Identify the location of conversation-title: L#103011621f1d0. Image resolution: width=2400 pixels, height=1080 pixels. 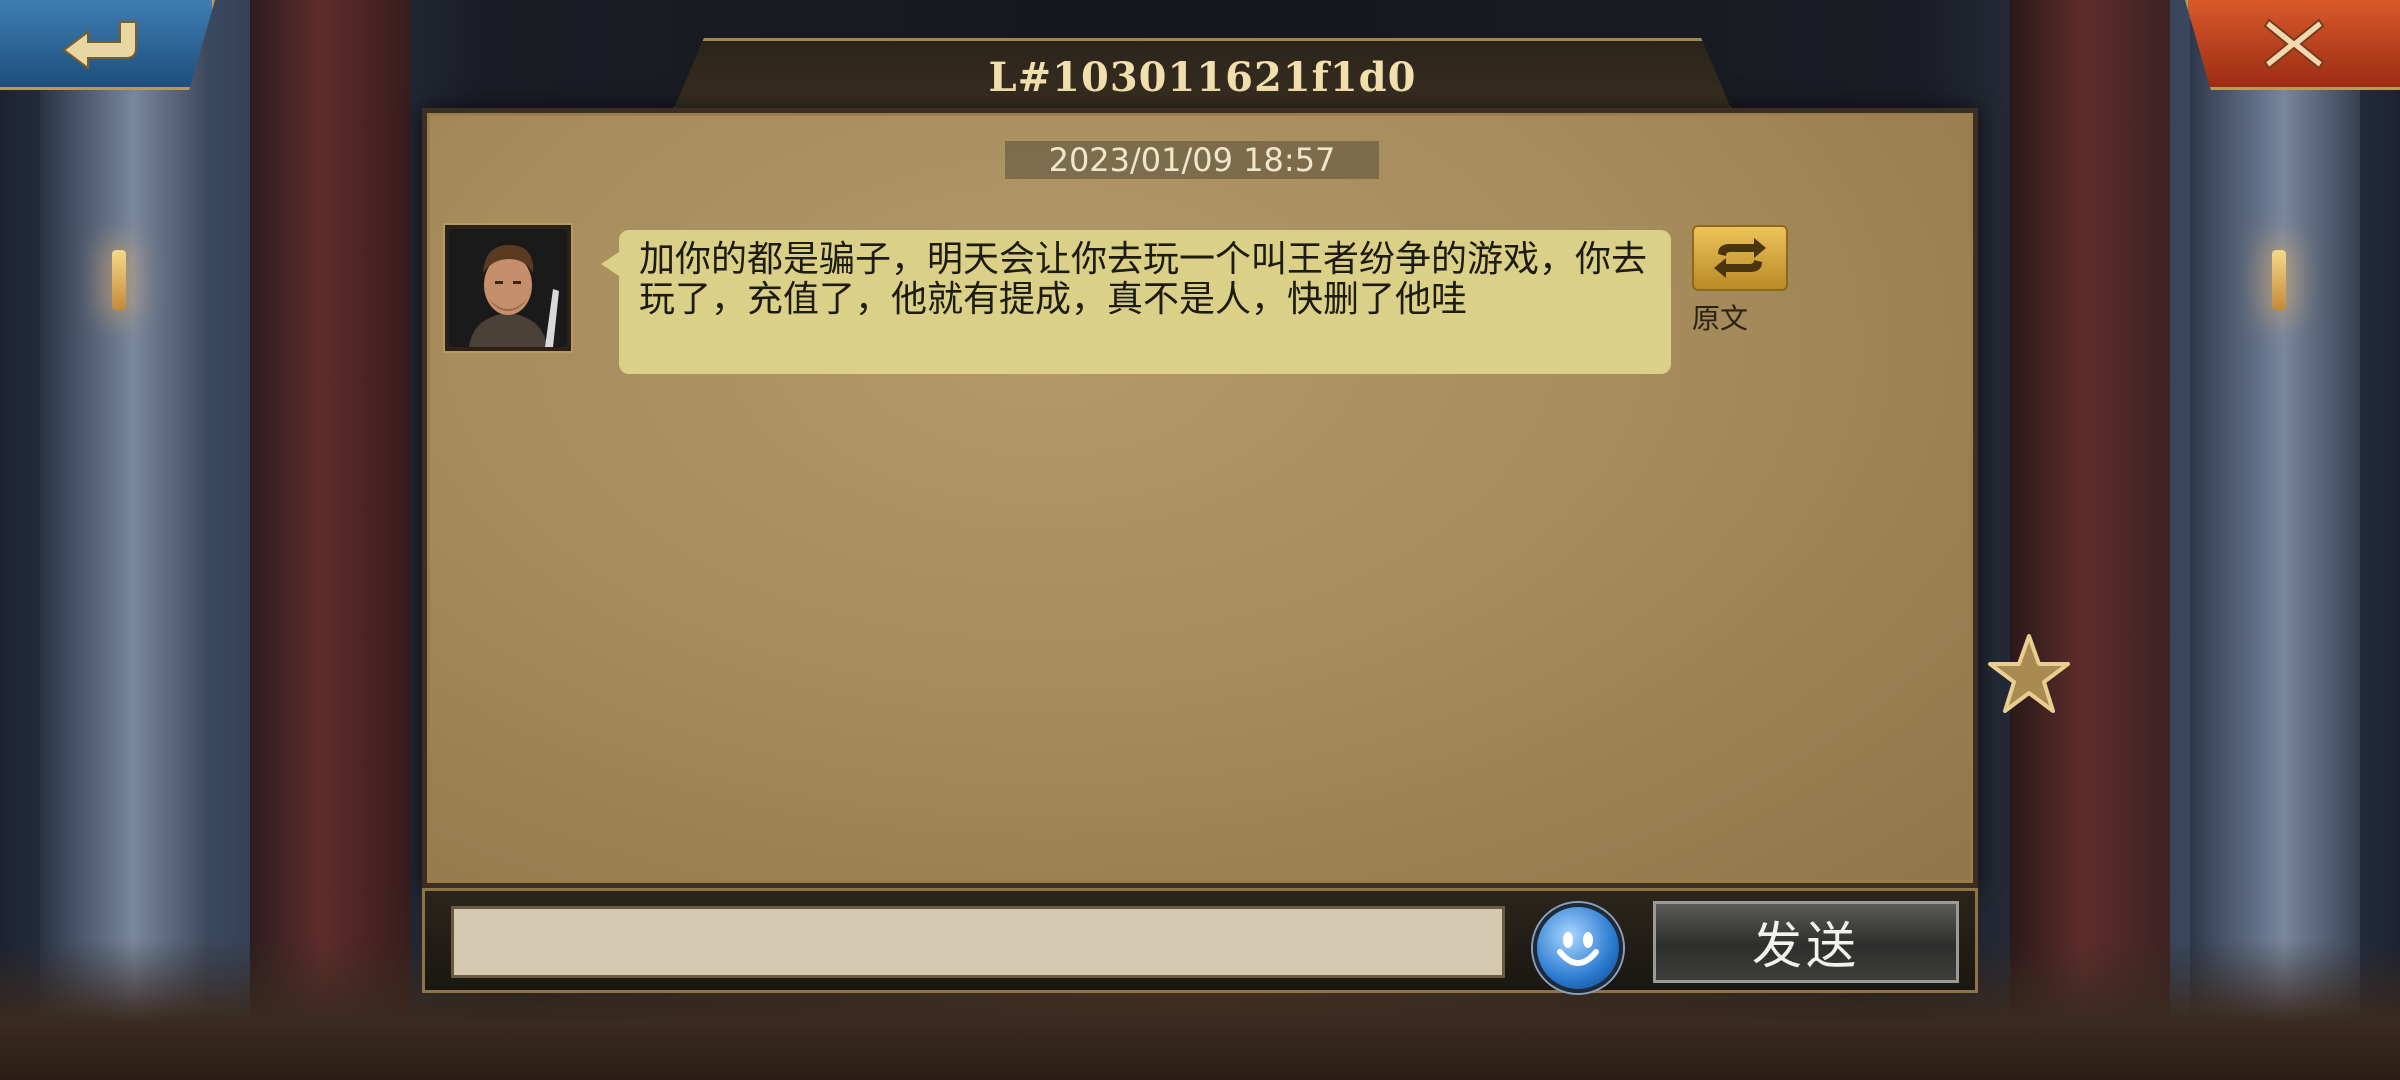
(1202, 77).